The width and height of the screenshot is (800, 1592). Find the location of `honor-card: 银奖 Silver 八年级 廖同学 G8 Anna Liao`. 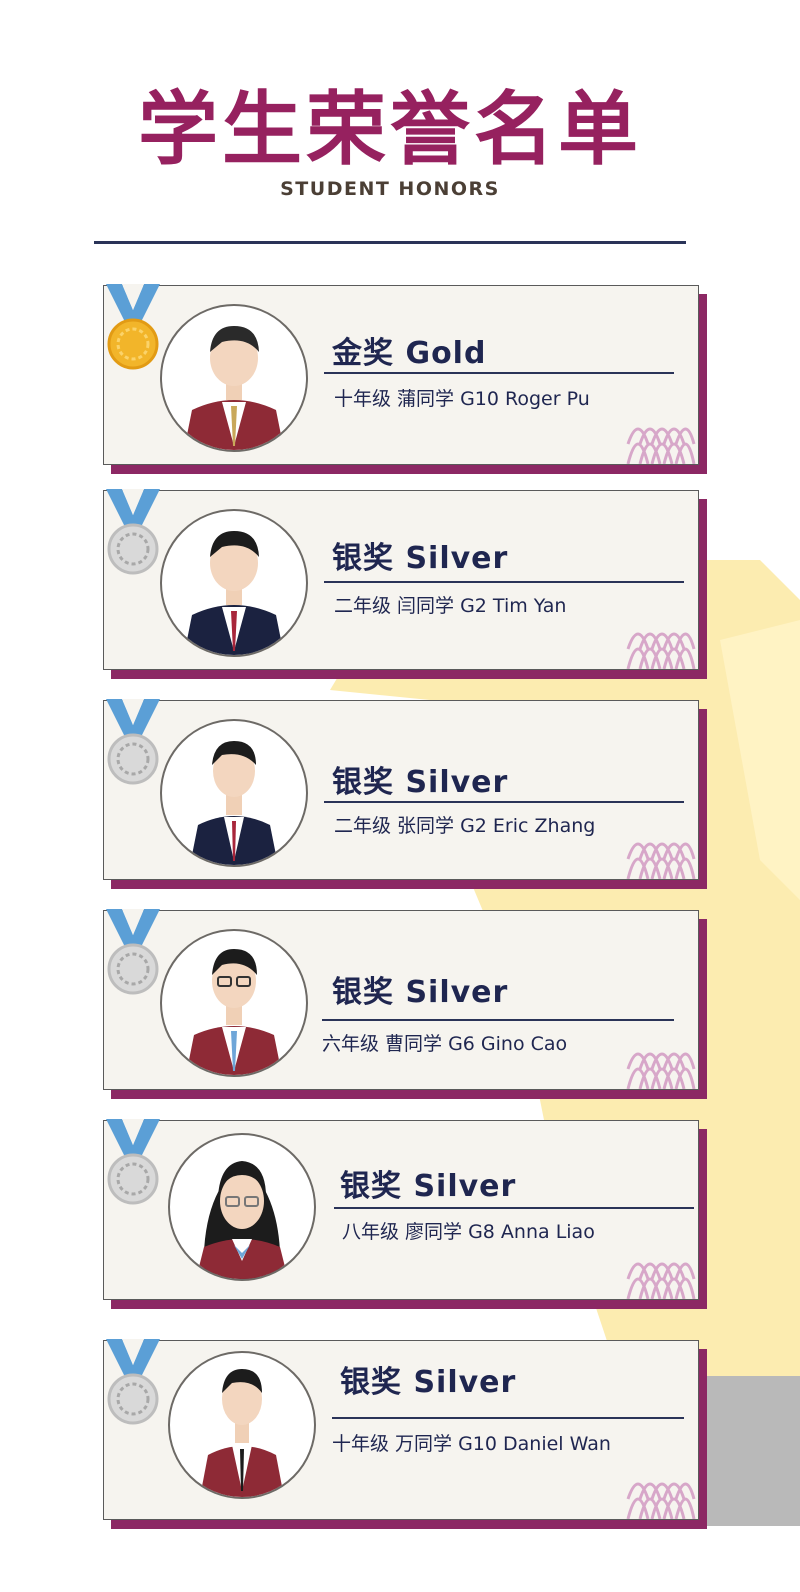

honor-card: 银奖 Silver 八年级 廖同学 G8 Anna Liao is located at coordinates (405, 1214).